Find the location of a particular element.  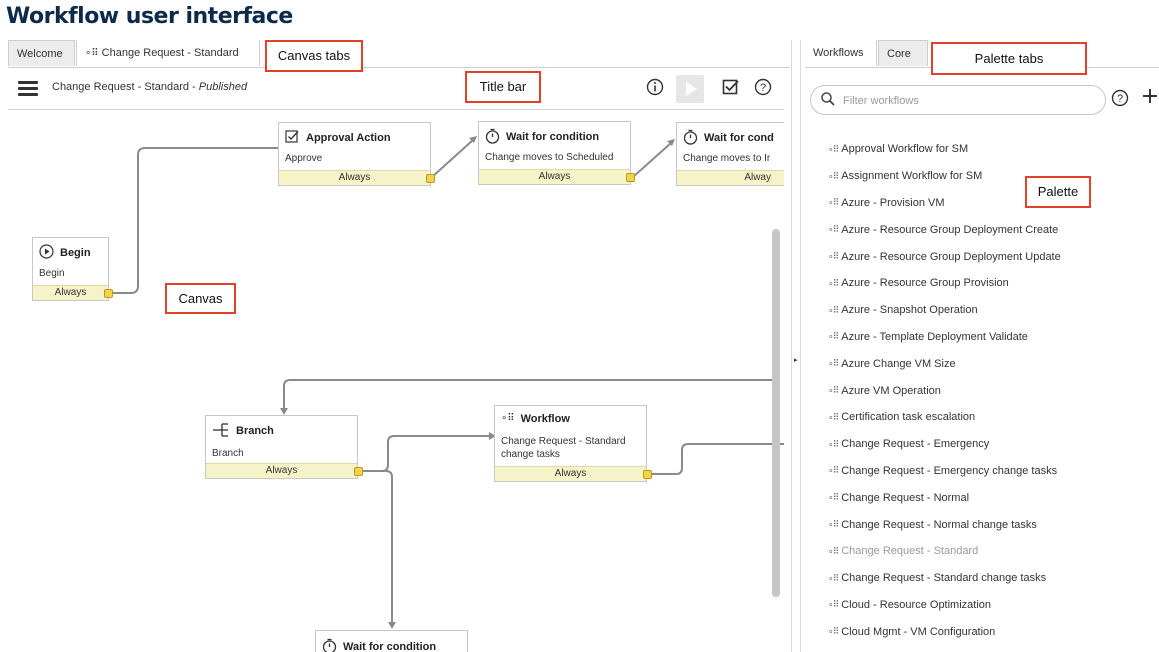

link-workflow-out is located at coordinates (716, 459).